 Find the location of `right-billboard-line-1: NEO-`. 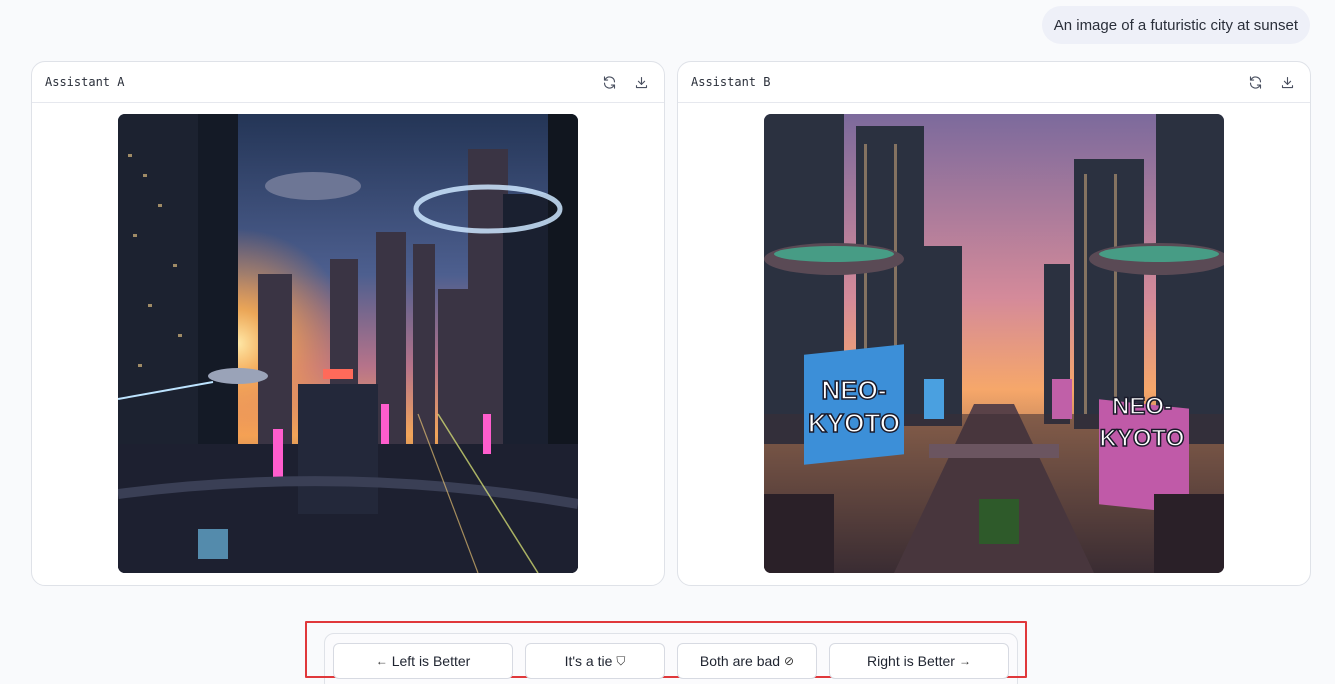

right-billboard-line-1: NEO- is located at coordinates (1142, 406).